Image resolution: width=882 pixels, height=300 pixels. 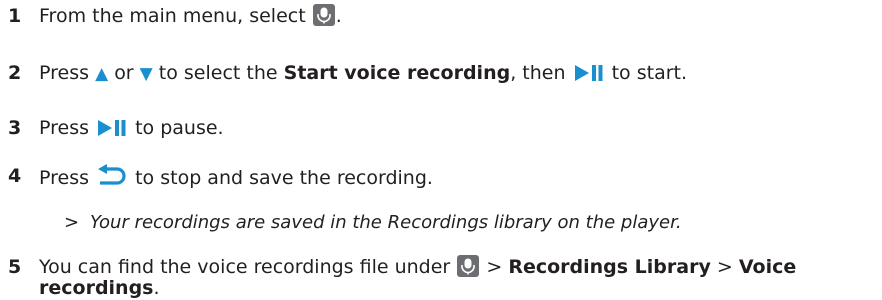 What do you see at coordinates (99, 288) in the screenshot?
I see `step-text: recordings.` at bounding box center [99, 288].